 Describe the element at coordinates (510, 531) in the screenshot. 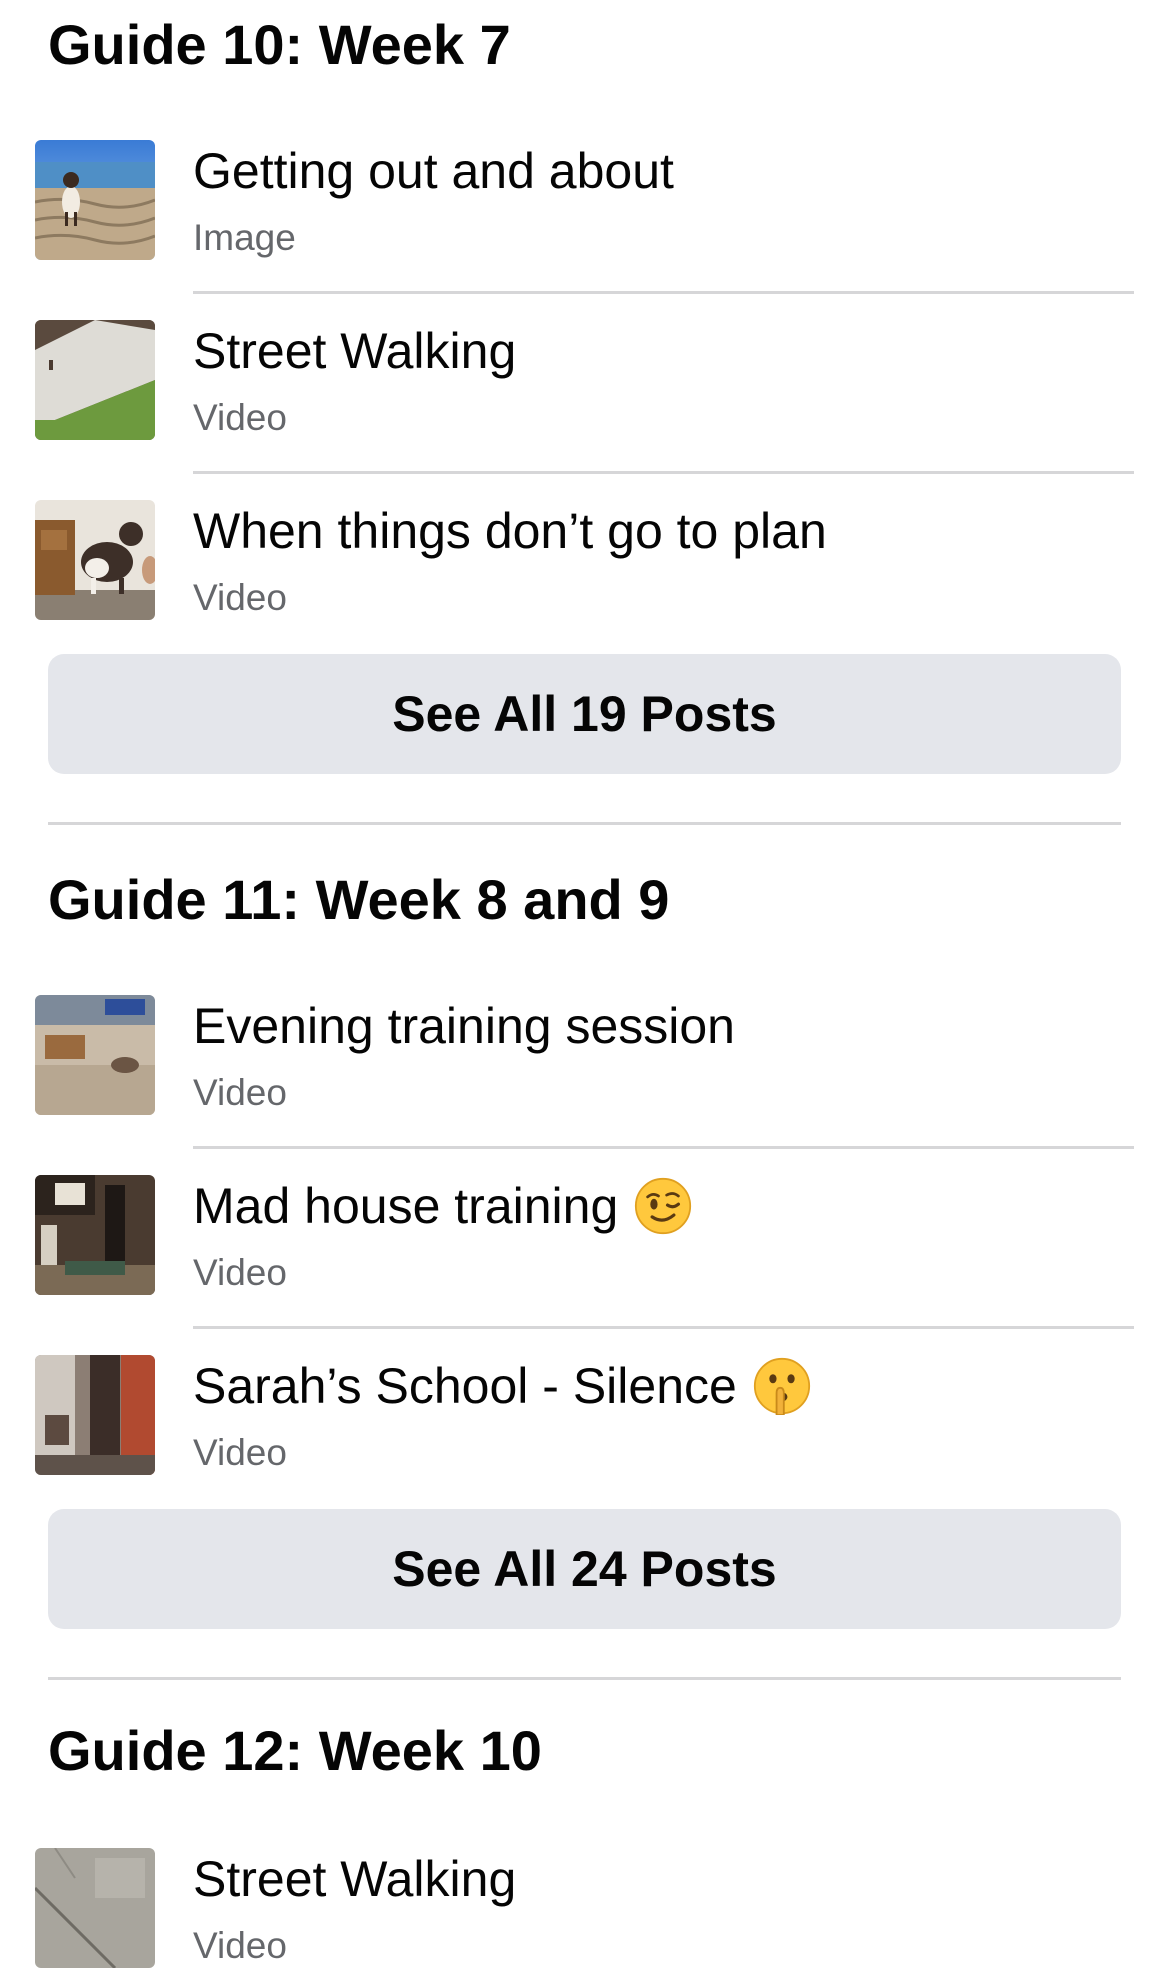

I see `post-title: When things don’t go to plan` at that location.